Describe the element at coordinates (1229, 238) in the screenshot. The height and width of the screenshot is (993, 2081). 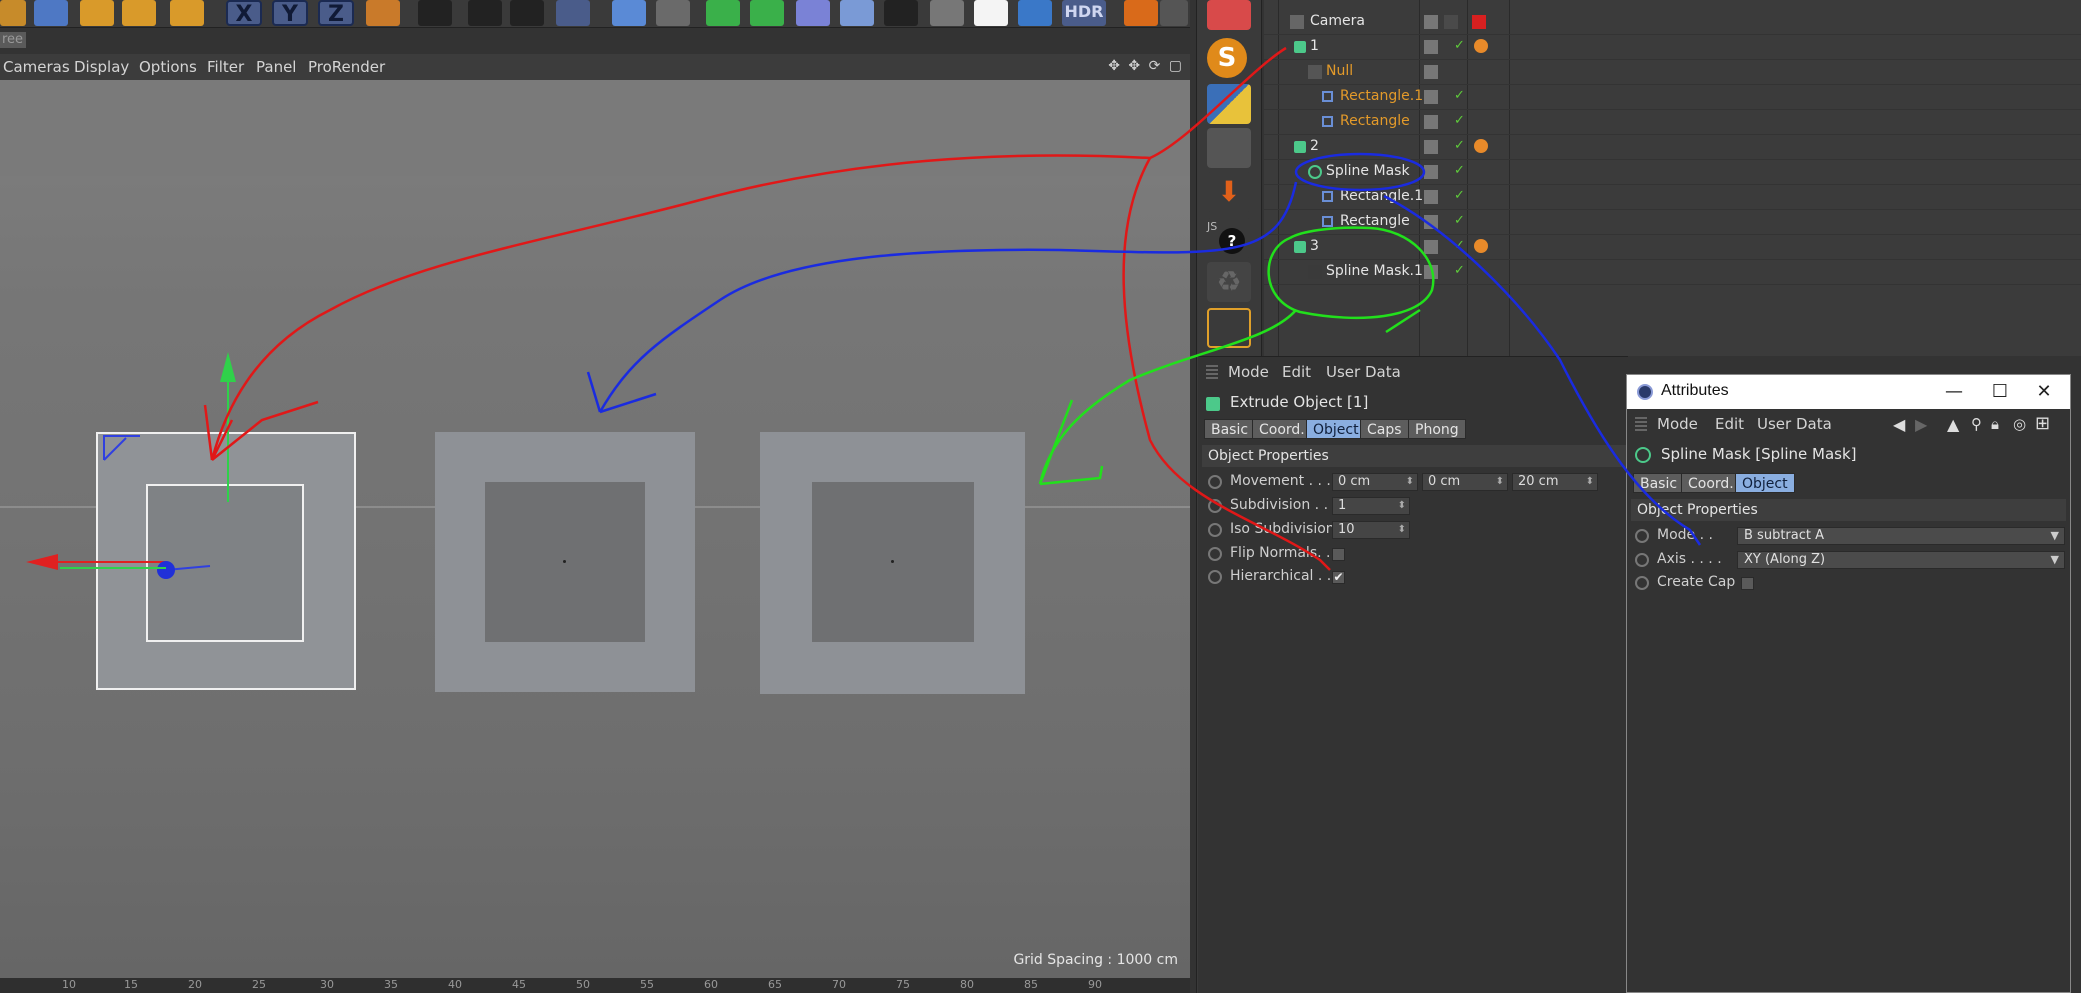
I see `js-help-button: JS ?` at that location.